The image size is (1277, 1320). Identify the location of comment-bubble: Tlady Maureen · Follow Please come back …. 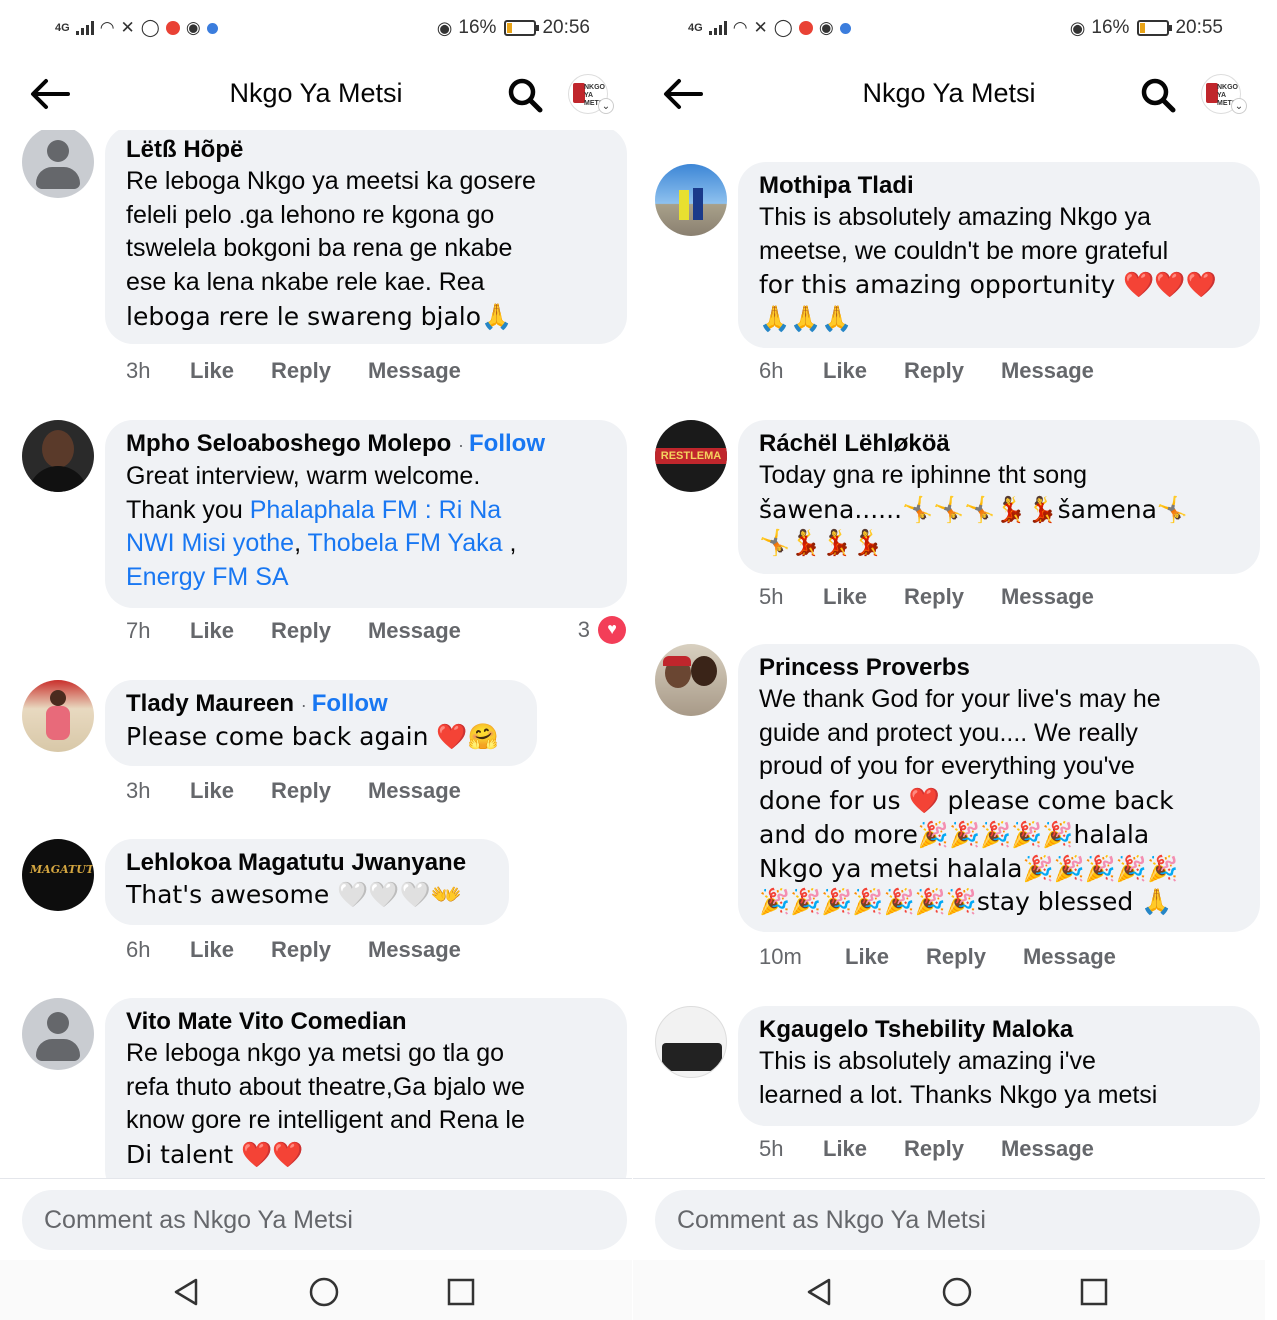
(321, 723).